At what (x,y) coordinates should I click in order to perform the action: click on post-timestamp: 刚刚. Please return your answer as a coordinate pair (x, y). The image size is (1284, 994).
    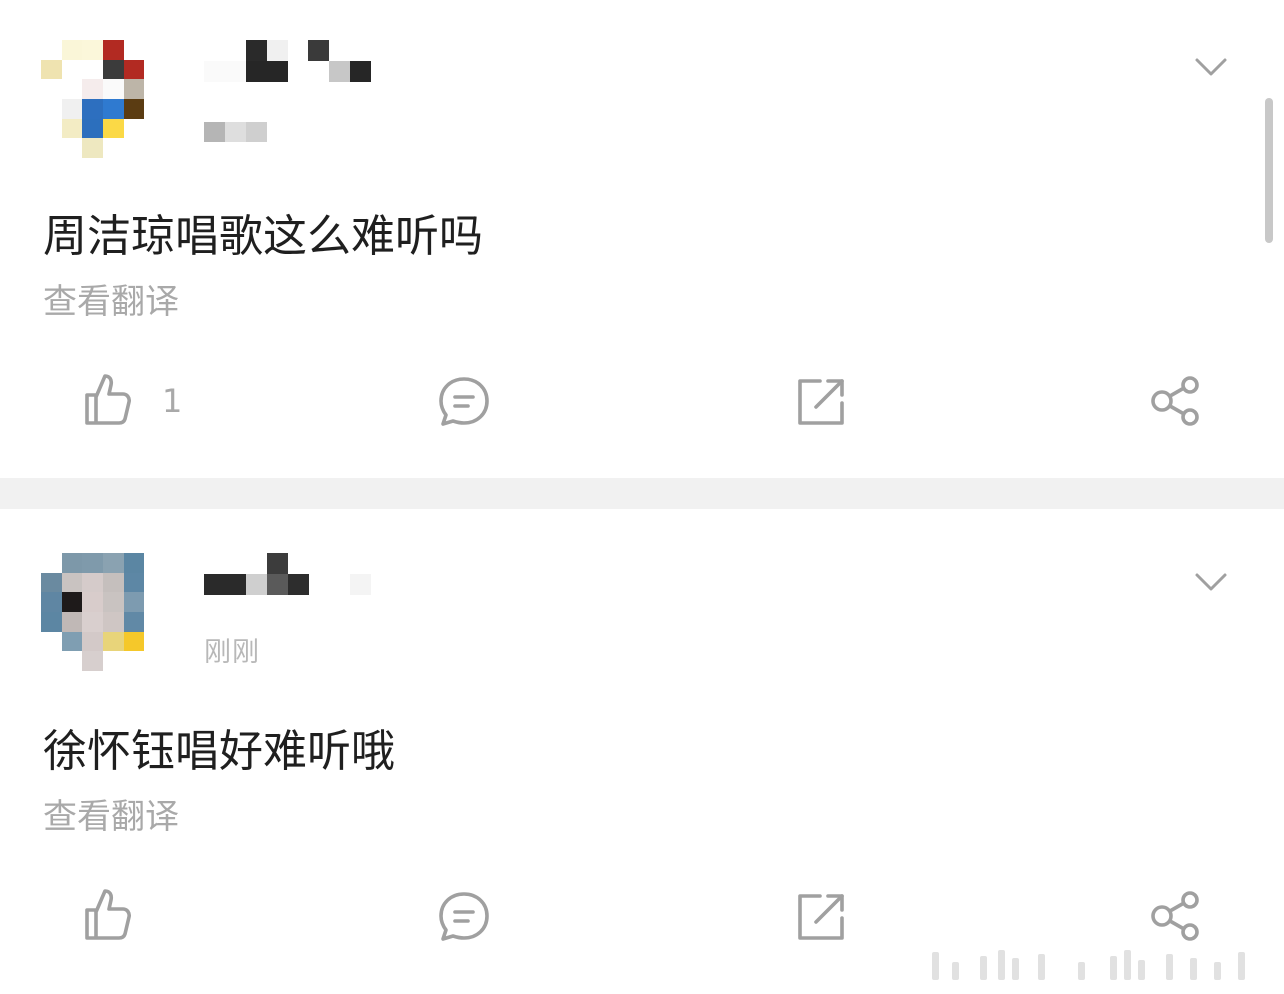
    Looking at the image, I should click on (232, 652).